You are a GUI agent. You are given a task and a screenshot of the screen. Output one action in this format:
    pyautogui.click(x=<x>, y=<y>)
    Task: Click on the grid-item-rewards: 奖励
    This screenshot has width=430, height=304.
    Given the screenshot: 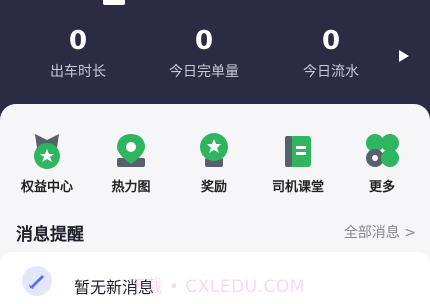 What is the action you would take?
    pyautogui.click(x=214, y=163)
    